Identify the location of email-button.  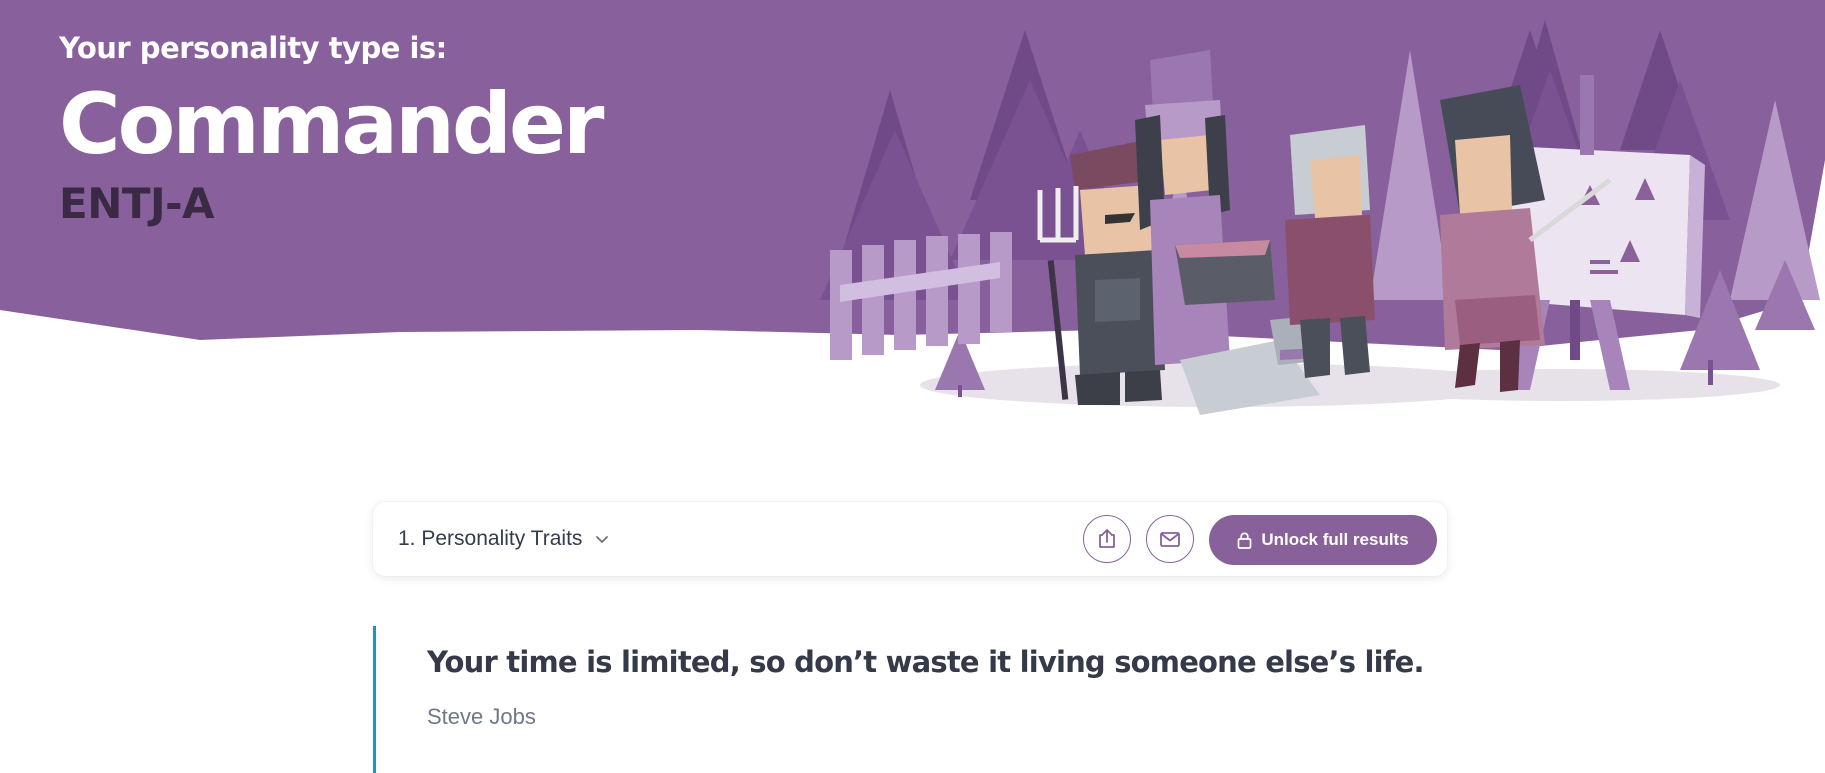
(1170, 539).